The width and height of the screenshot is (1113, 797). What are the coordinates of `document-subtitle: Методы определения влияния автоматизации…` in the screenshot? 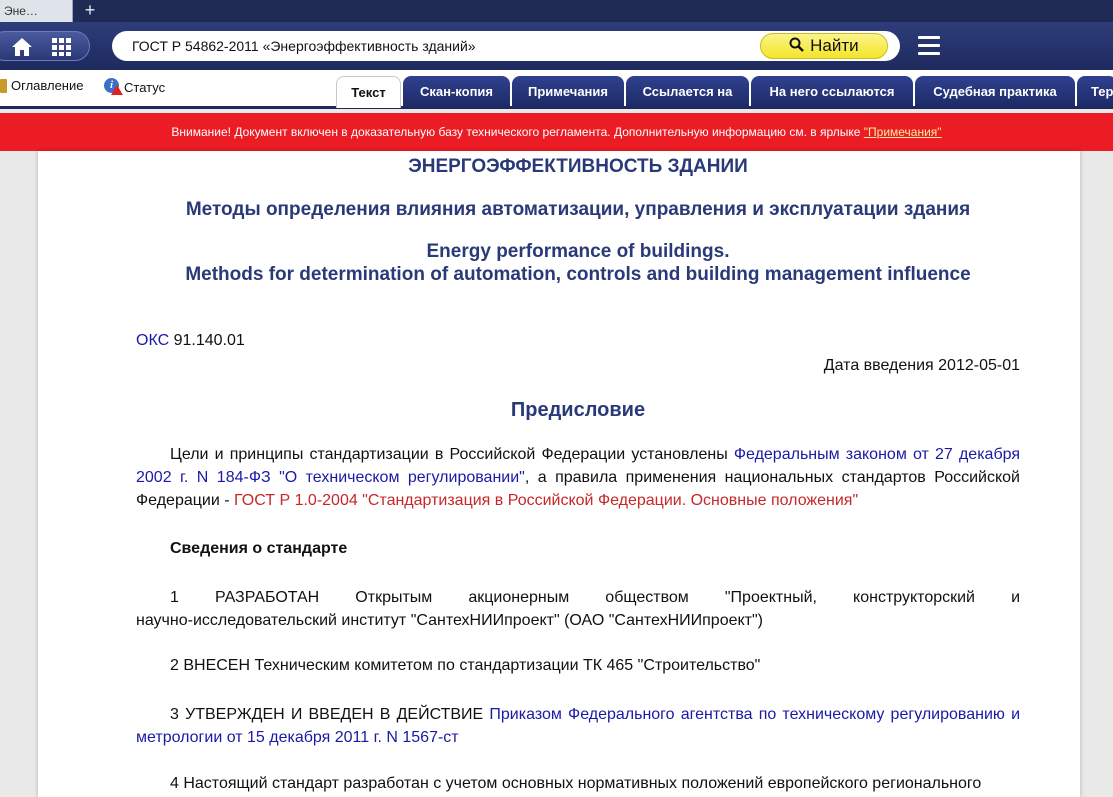 It's located at (578, 209).